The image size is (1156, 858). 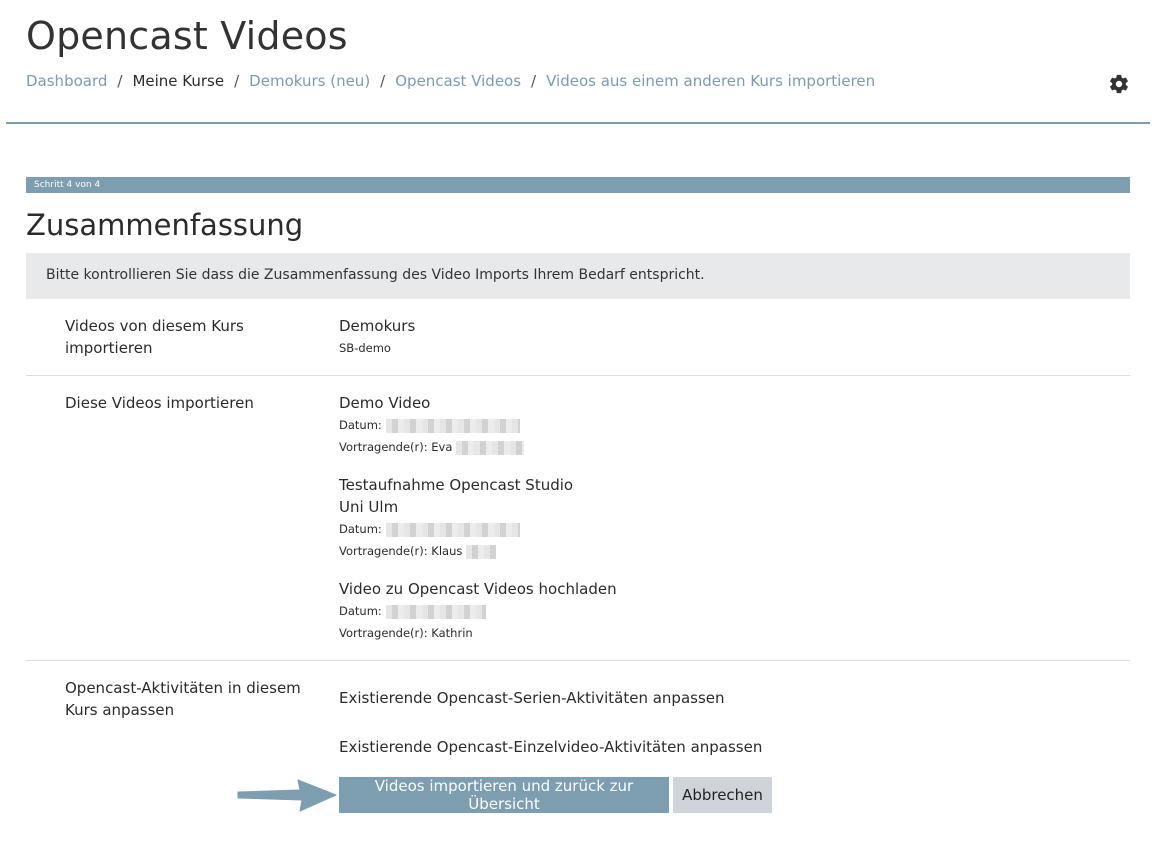 What do you see at coordinates (287, 795) in the screenshot?
I see `arrow-icon` at bounding box center [287, 795].